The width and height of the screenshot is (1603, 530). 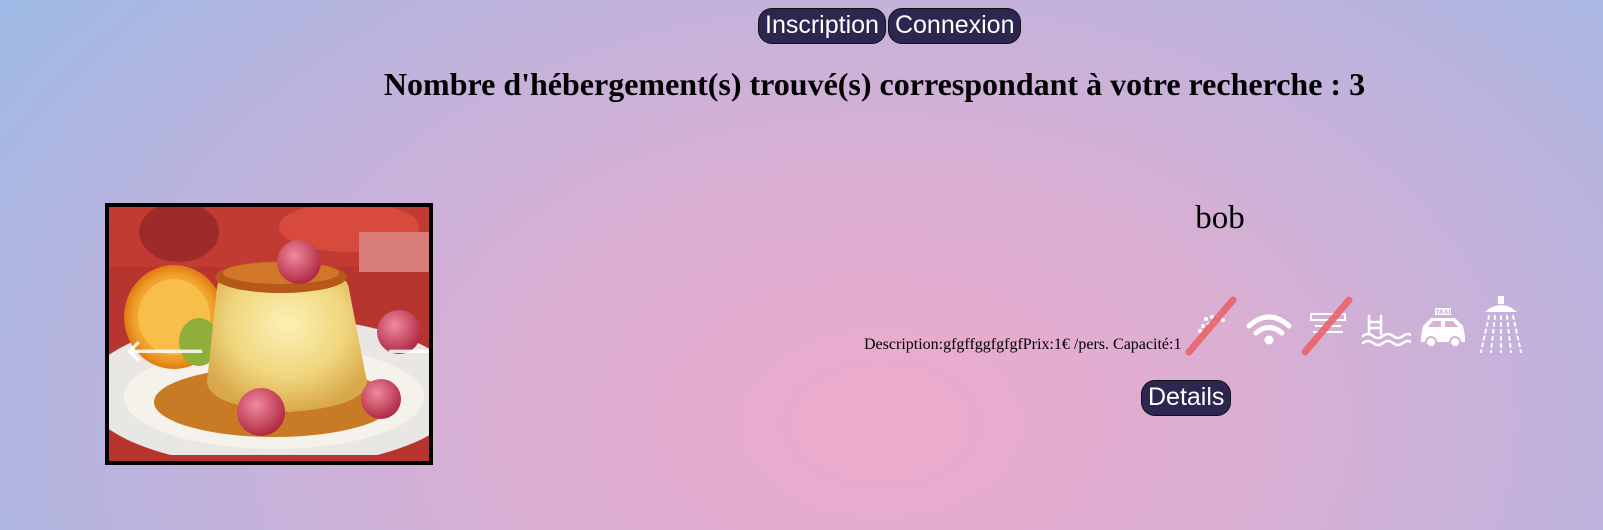 I want to click on amenities-icons: TAXI, so click(x=1356, y=326).